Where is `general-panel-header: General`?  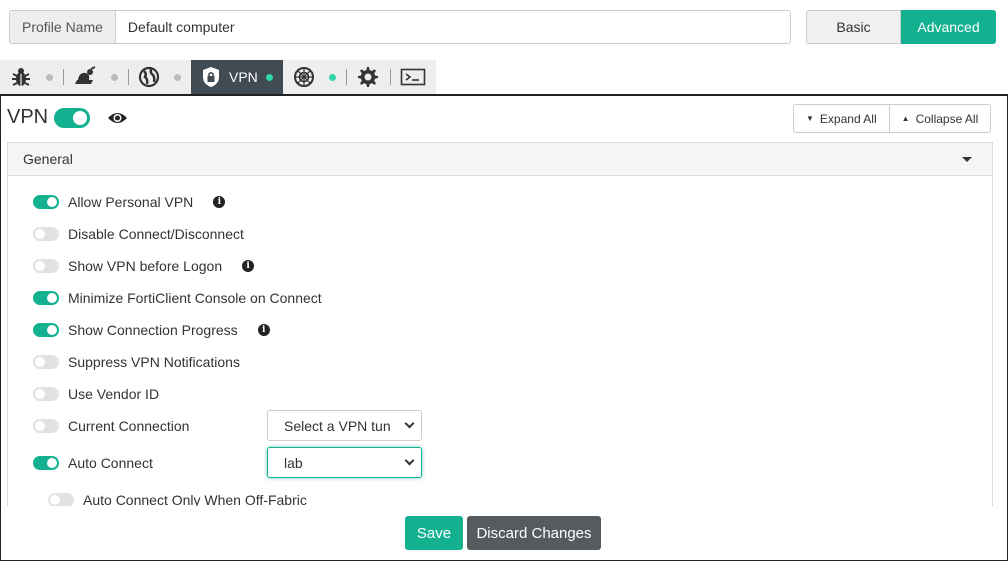 general-panel-header: General is located at coordinates (500, 159).